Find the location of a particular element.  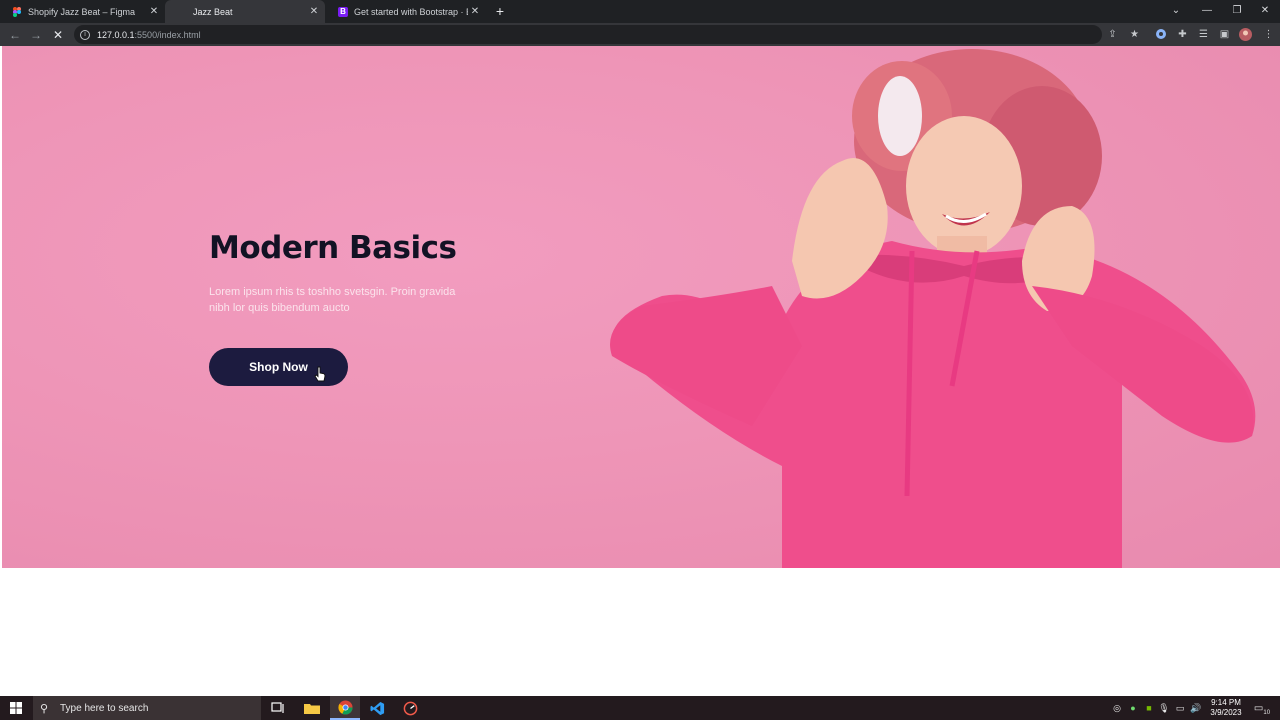

new-tab-button: + is located at coordinates (500, 11).